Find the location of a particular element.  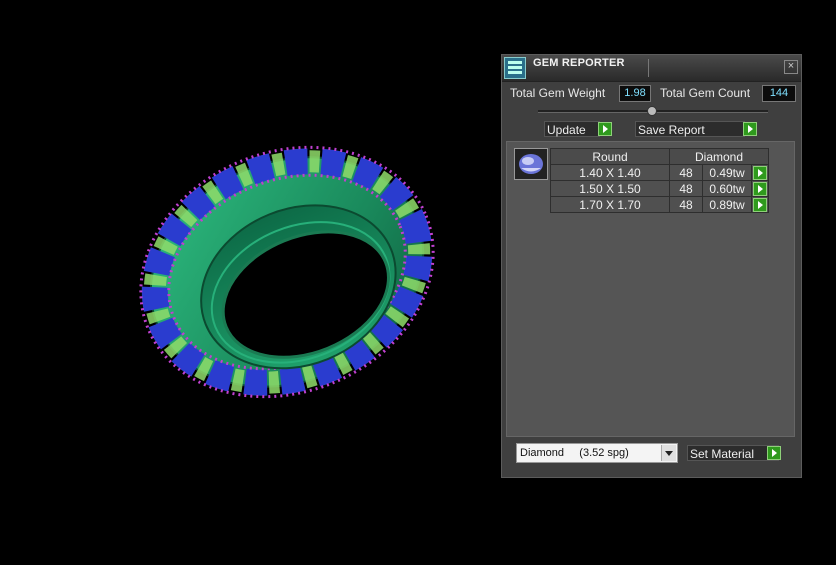

save-report-play-icon is located at coordinates (750, 129).